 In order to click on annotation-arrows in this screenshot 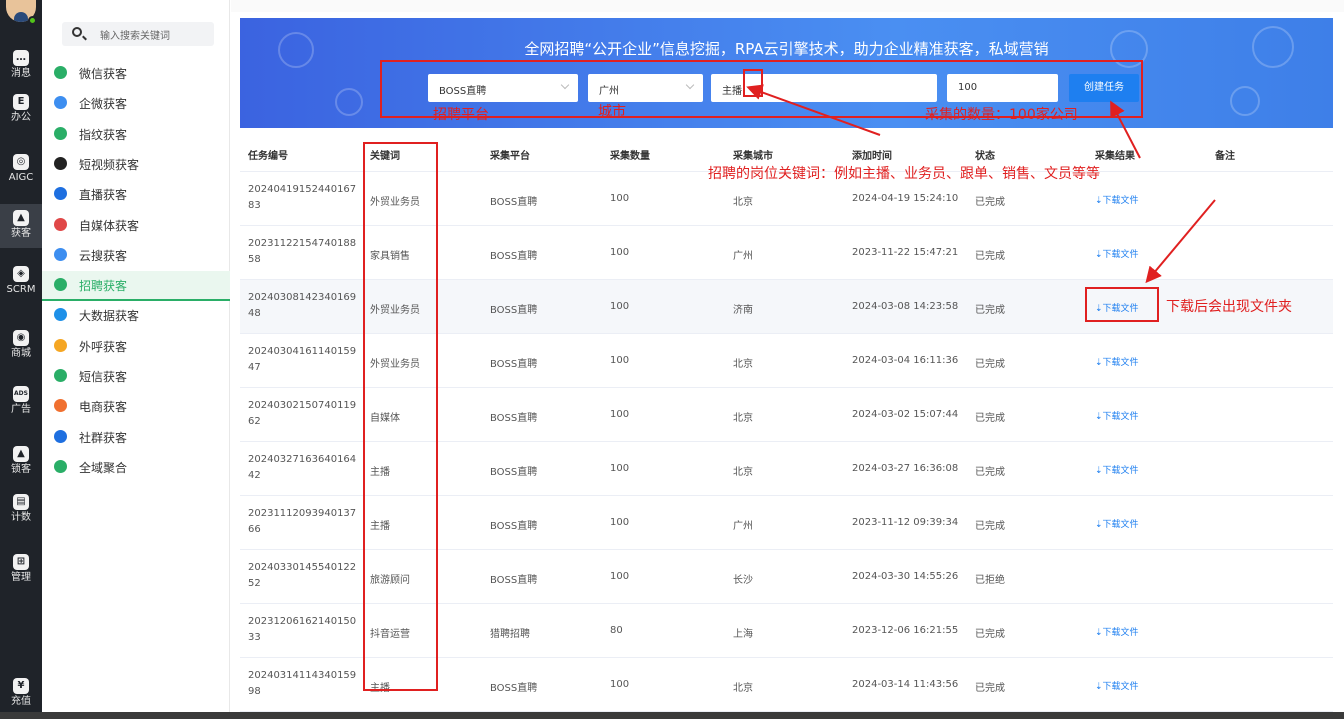, I will do `click(981, 184)`.